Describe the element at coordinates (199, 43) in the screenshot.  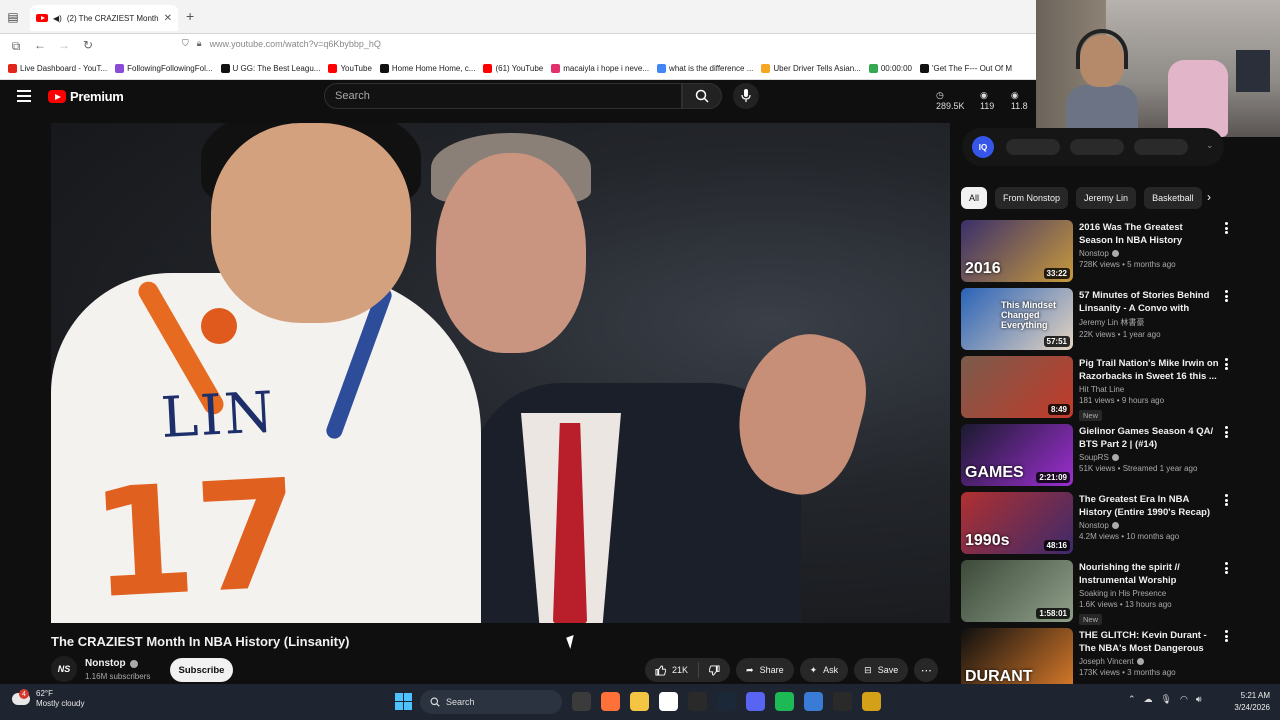
I see `lock-icon: 🔒︎` at that location.